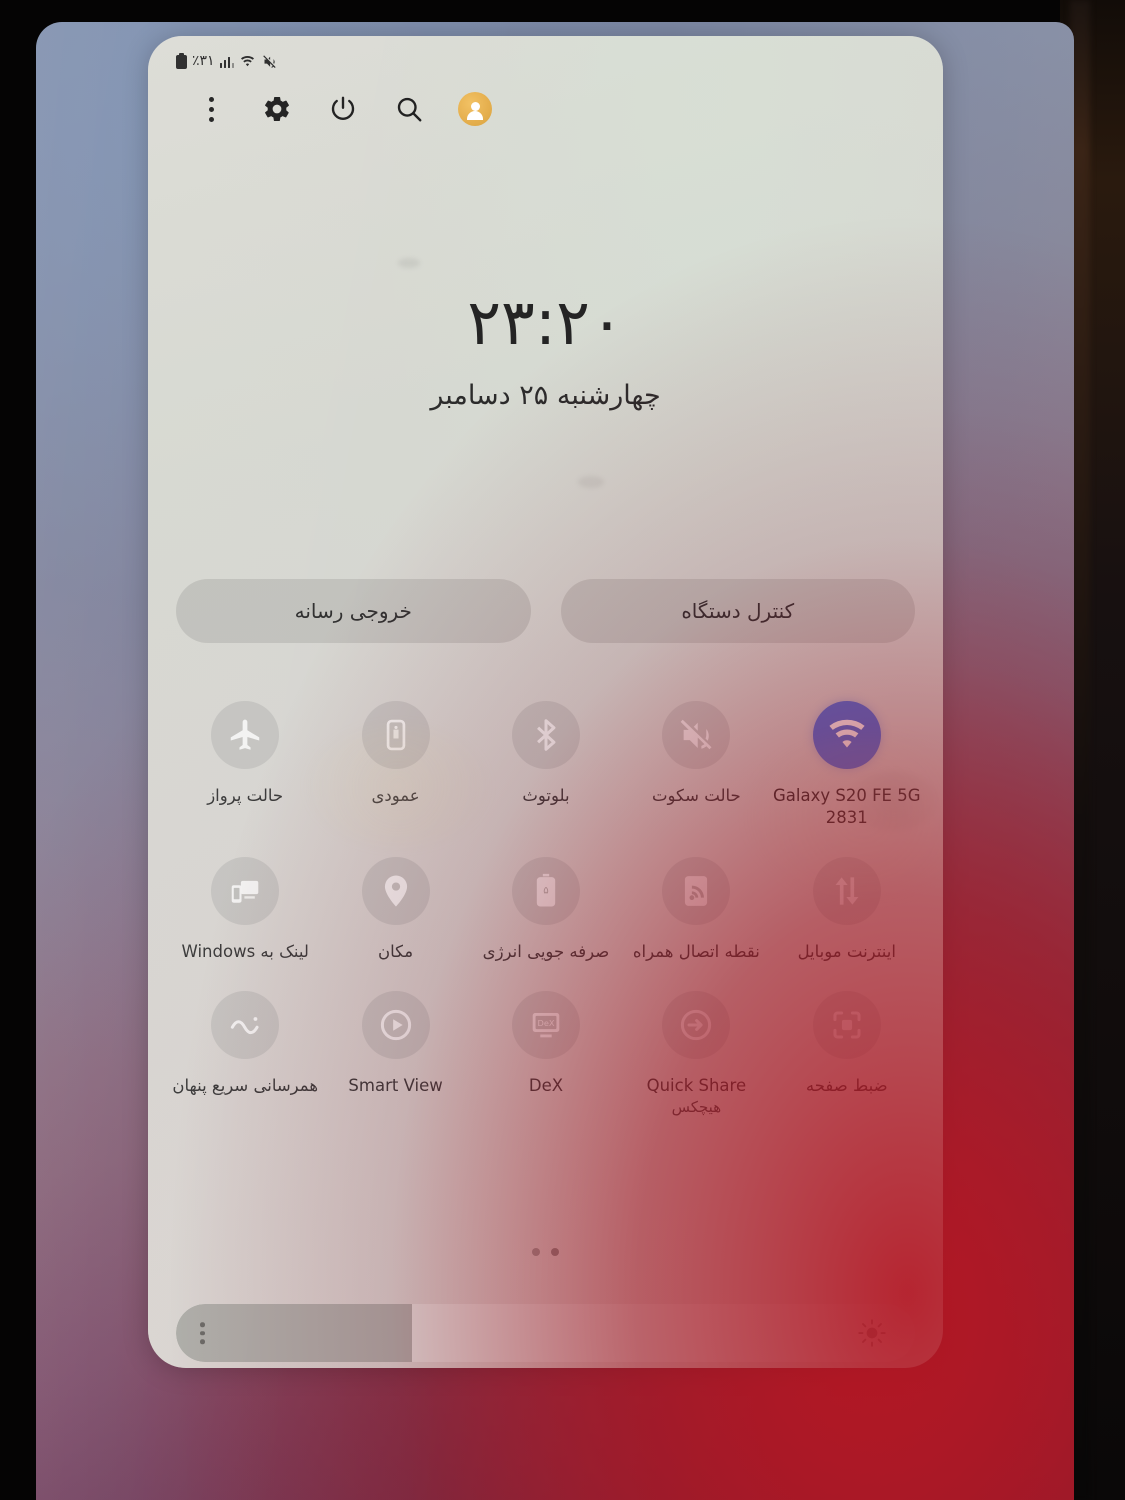  I want to click on power-icon, so click(343, 108).